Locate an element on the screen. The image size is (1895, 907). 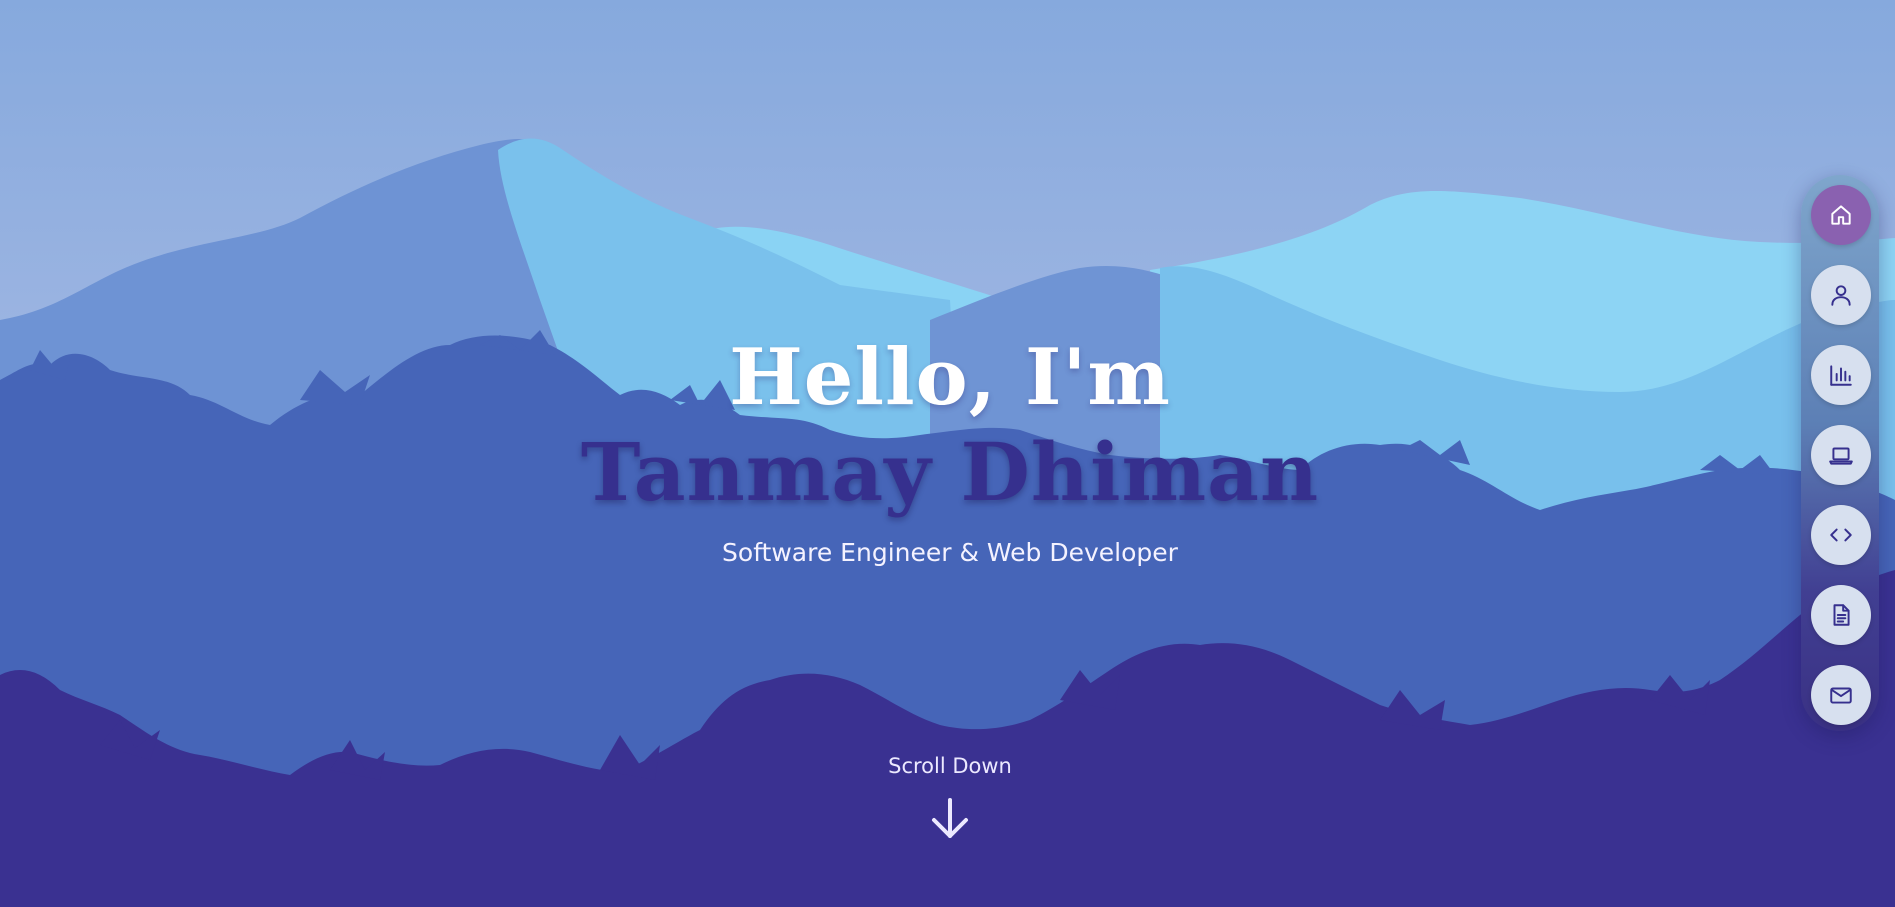
bar-chart-icon is located at coordinates (1841, 375).